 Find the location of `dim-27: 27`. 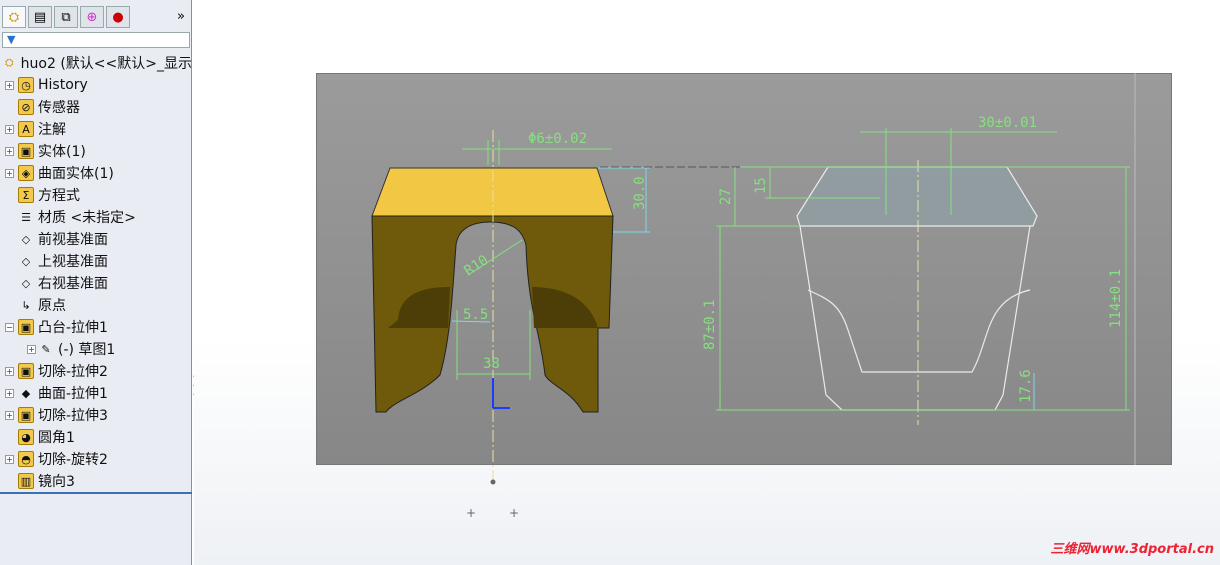

dim-27: 27 is located at coordinates (726, 196).